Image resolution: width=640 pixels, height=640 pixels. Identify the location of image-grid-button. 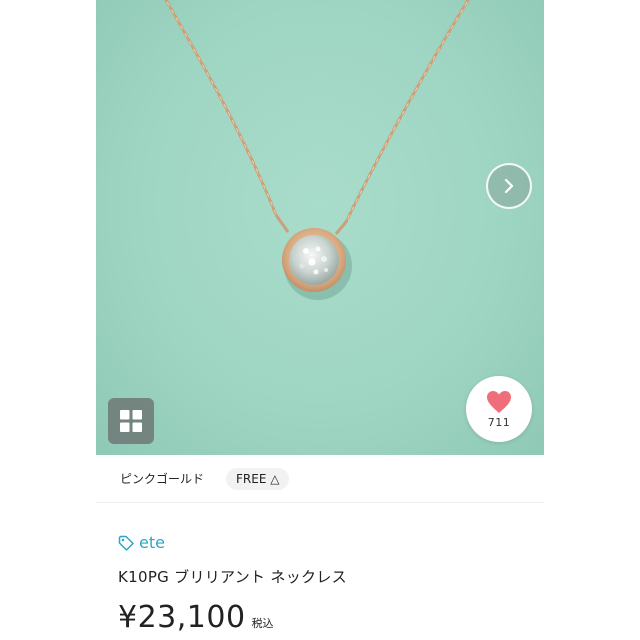
(131, 421).